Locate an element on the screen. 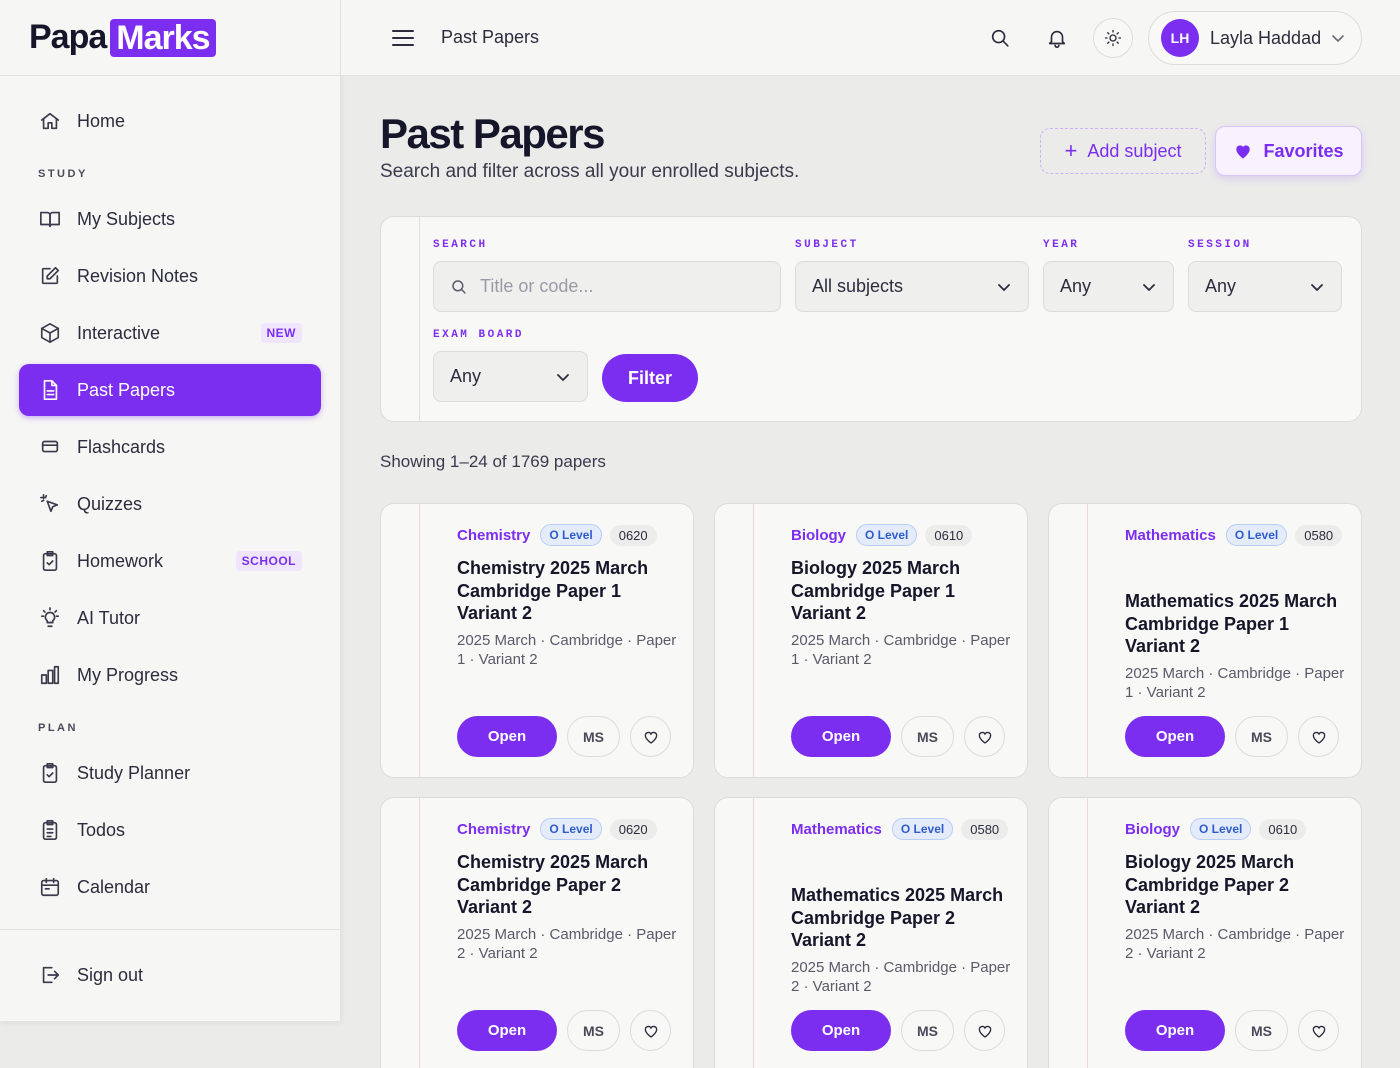  sidebar-item-label: My Subjects is located at coordinates (126, 218).